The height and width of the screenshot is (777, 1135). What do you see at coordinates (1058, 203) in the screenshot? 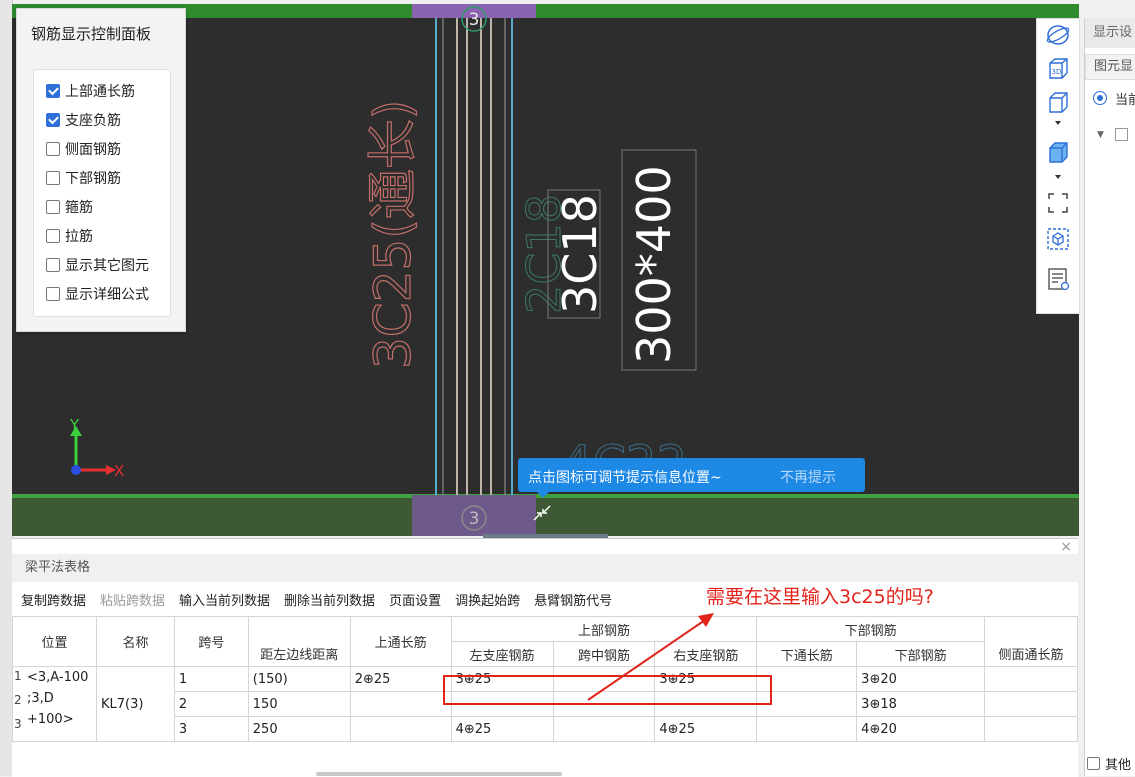
I see `zoom-extents-icon` at bounding box center [1058, 203].